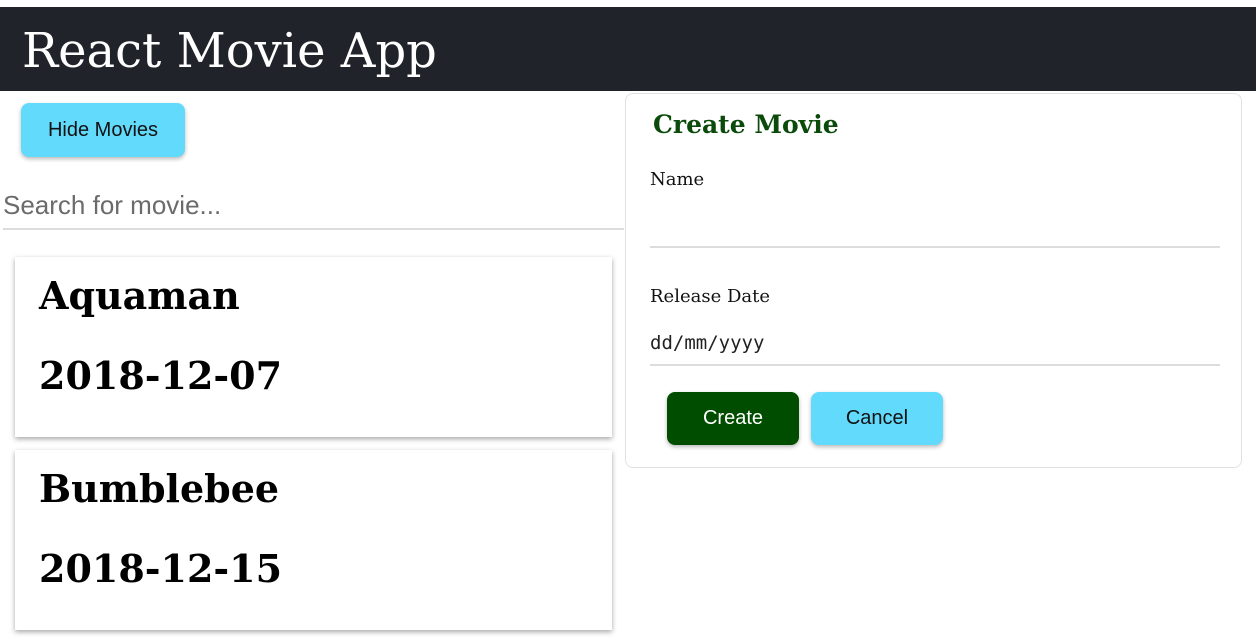 The image size is (1256, 644). What do you see at coordinates (877, 418) in the screenshot?
I see `cancel-button: Cancel` at bounding box center [877, 418].